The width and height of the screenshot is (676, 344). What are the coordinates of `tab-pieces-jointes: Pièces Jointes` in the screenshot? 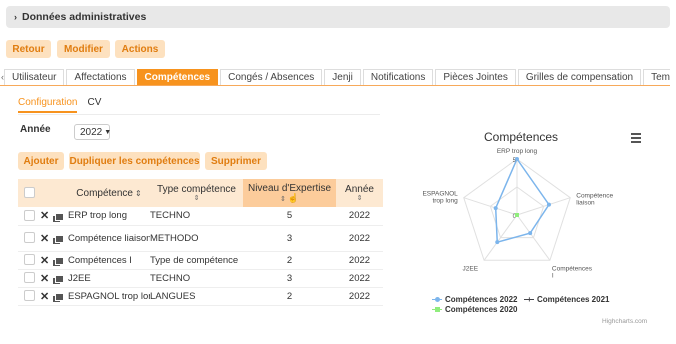 It's located at (475, 77).